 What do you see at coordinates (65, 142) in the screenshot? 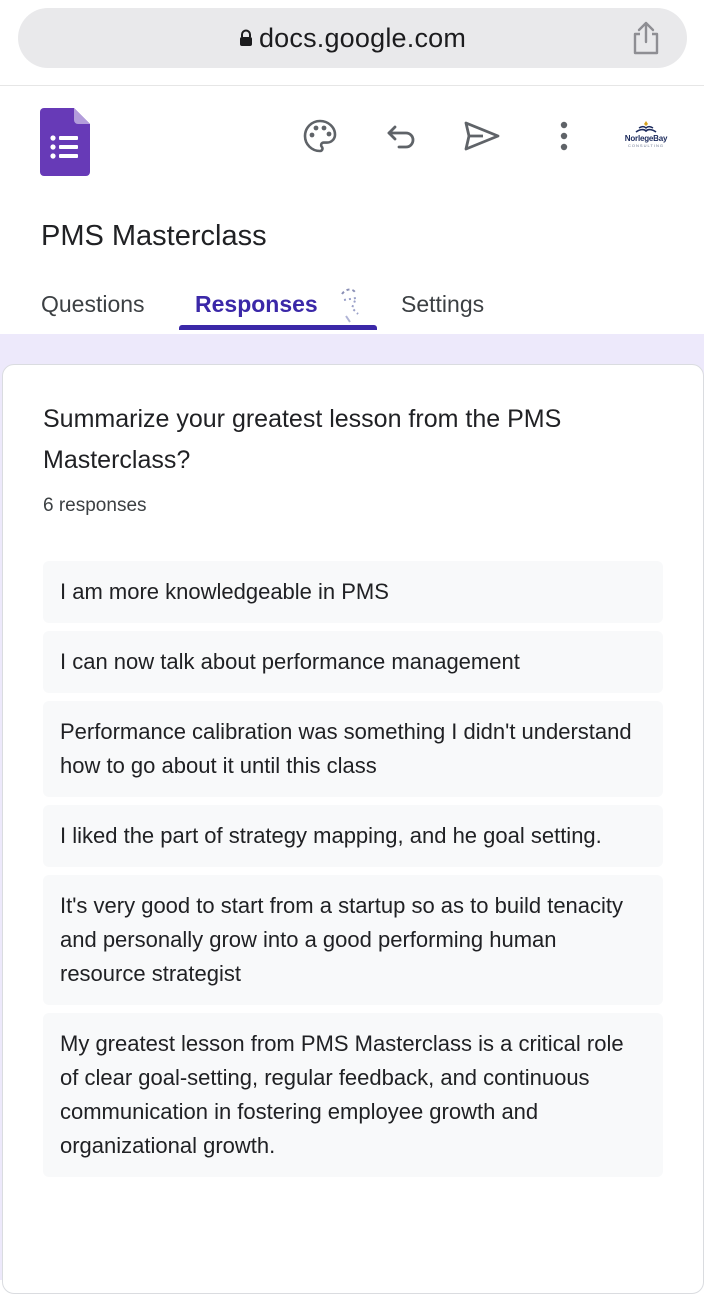
I see `google-forms-icon` at bounding box center [65, 142].